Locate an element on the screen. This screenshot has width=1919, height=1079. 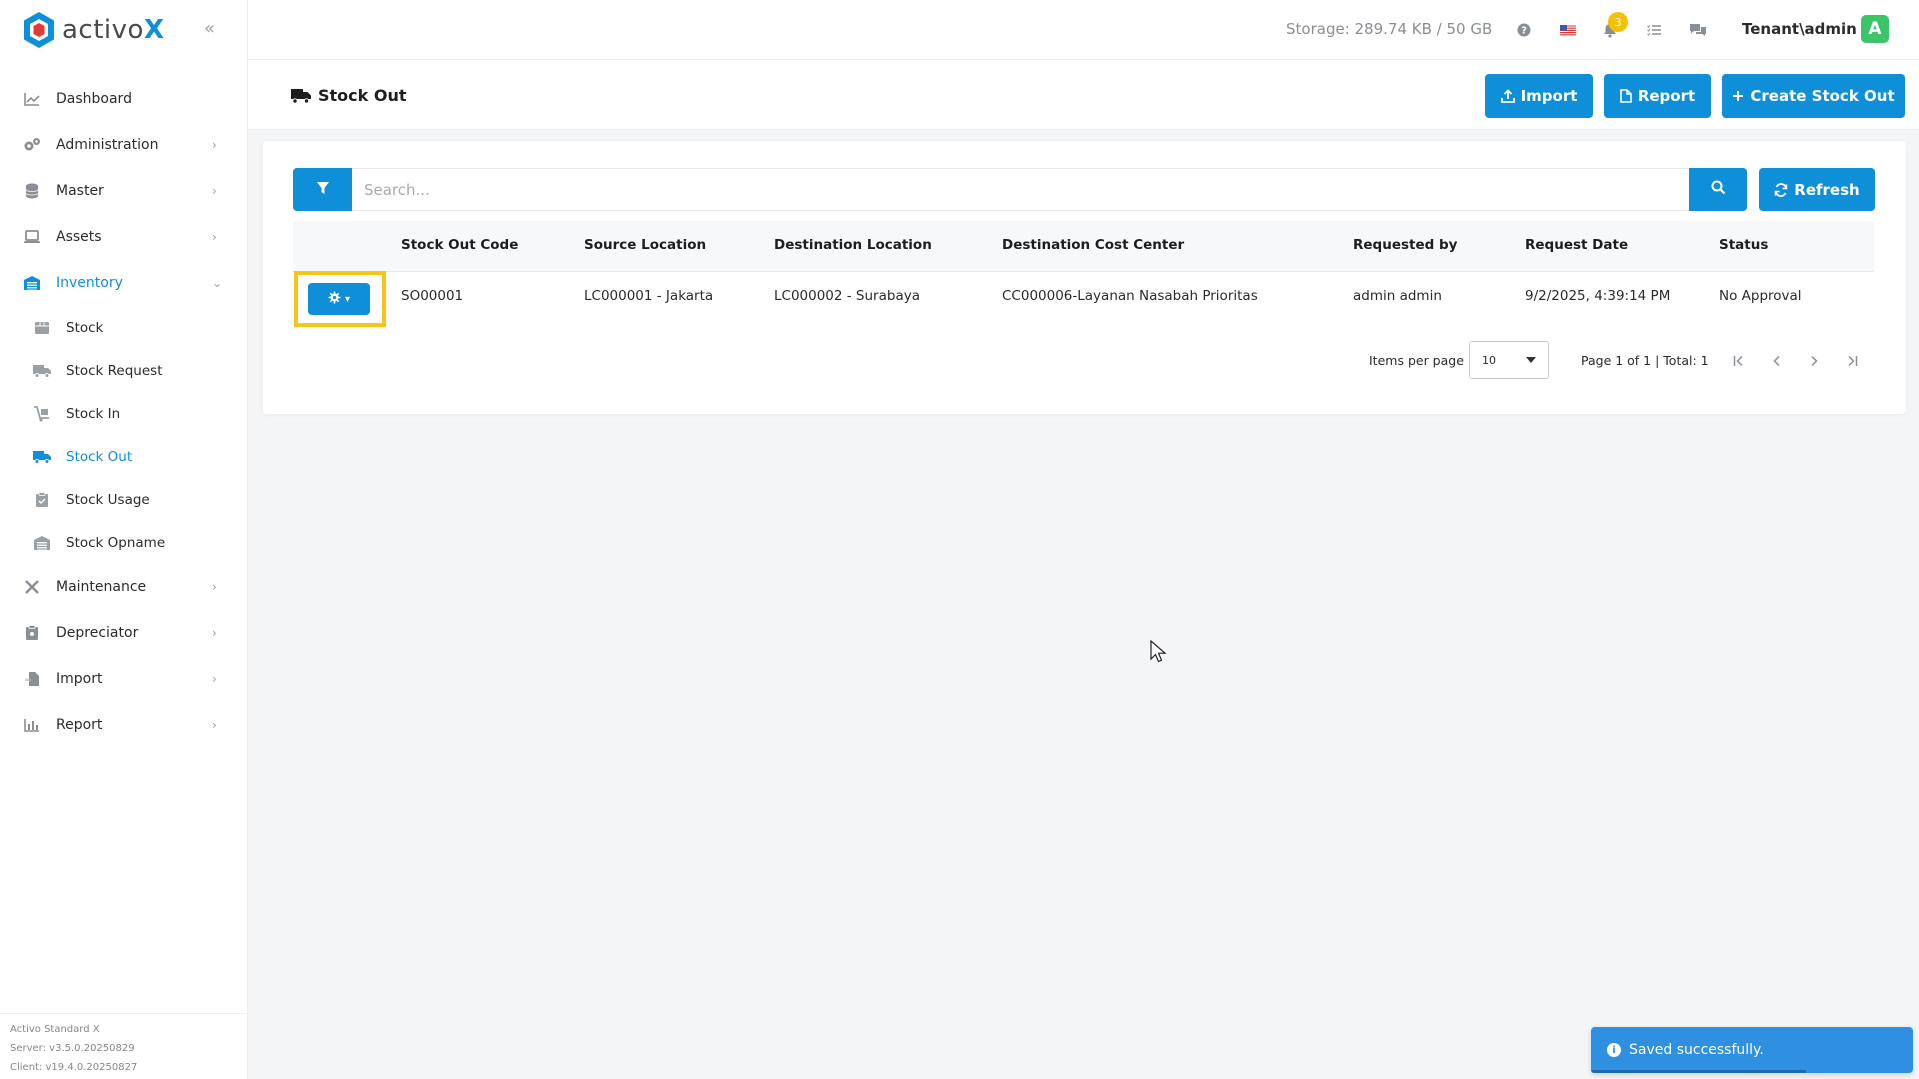
sidebar-item-import: Import › is located at coordinates (123, 679).